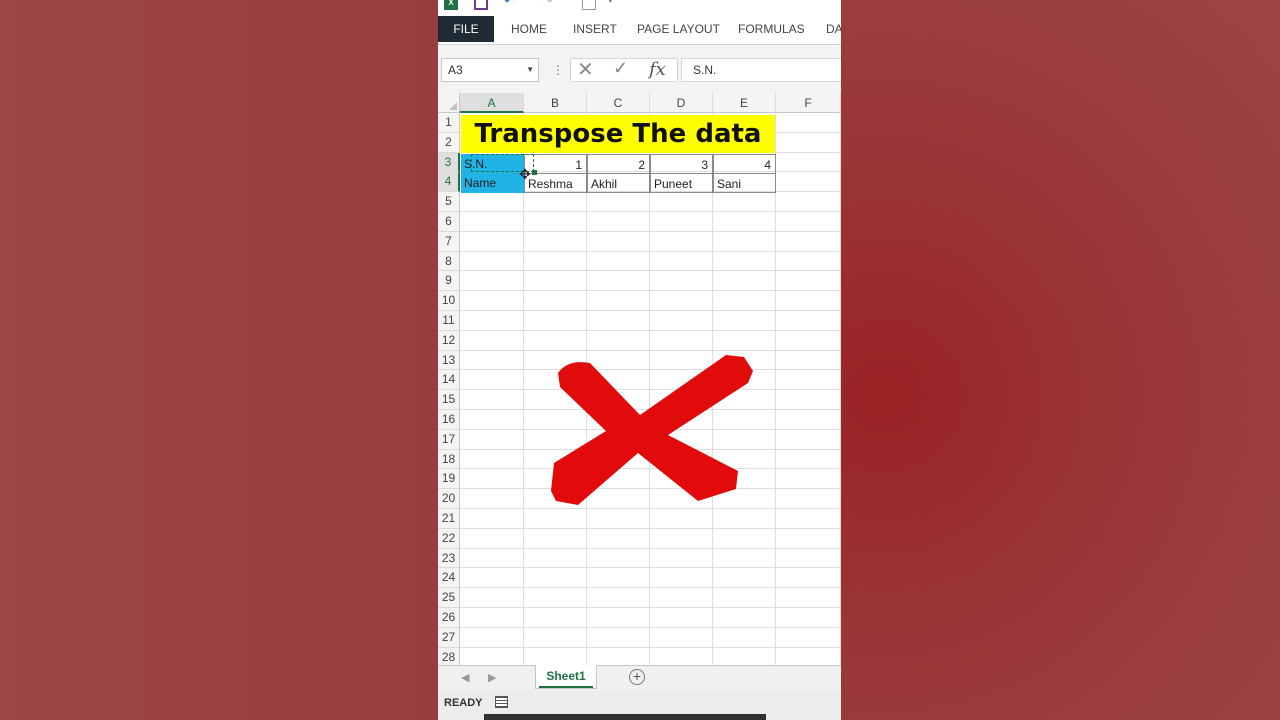  What do you see at coordinates (449, 558) in the screenshot?
I see `row-header-23: 23` at bounding box center [449, 558].